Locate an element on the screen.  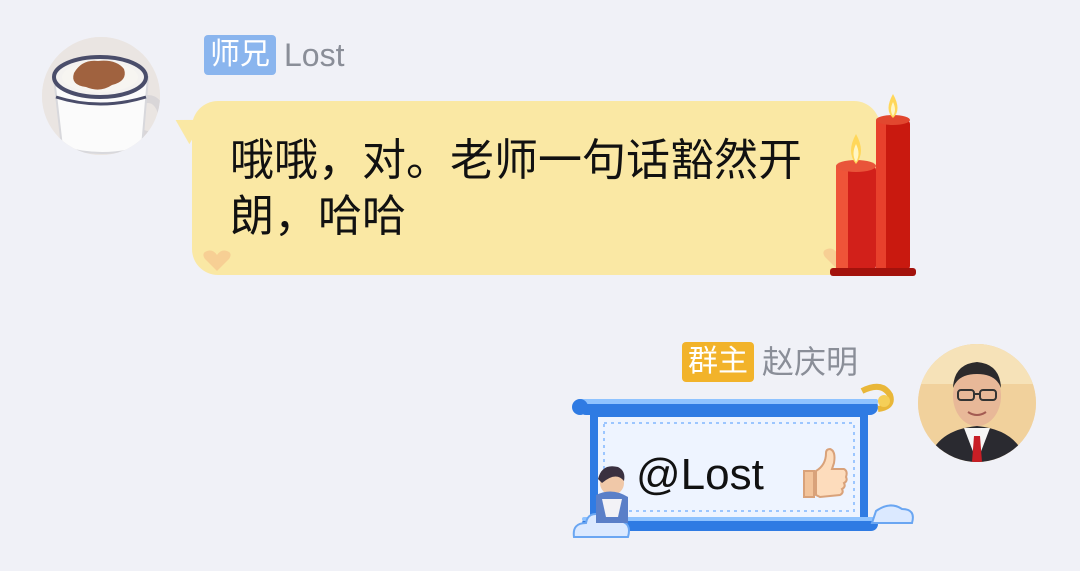
person-avatar is located at coordinates (977, 403).